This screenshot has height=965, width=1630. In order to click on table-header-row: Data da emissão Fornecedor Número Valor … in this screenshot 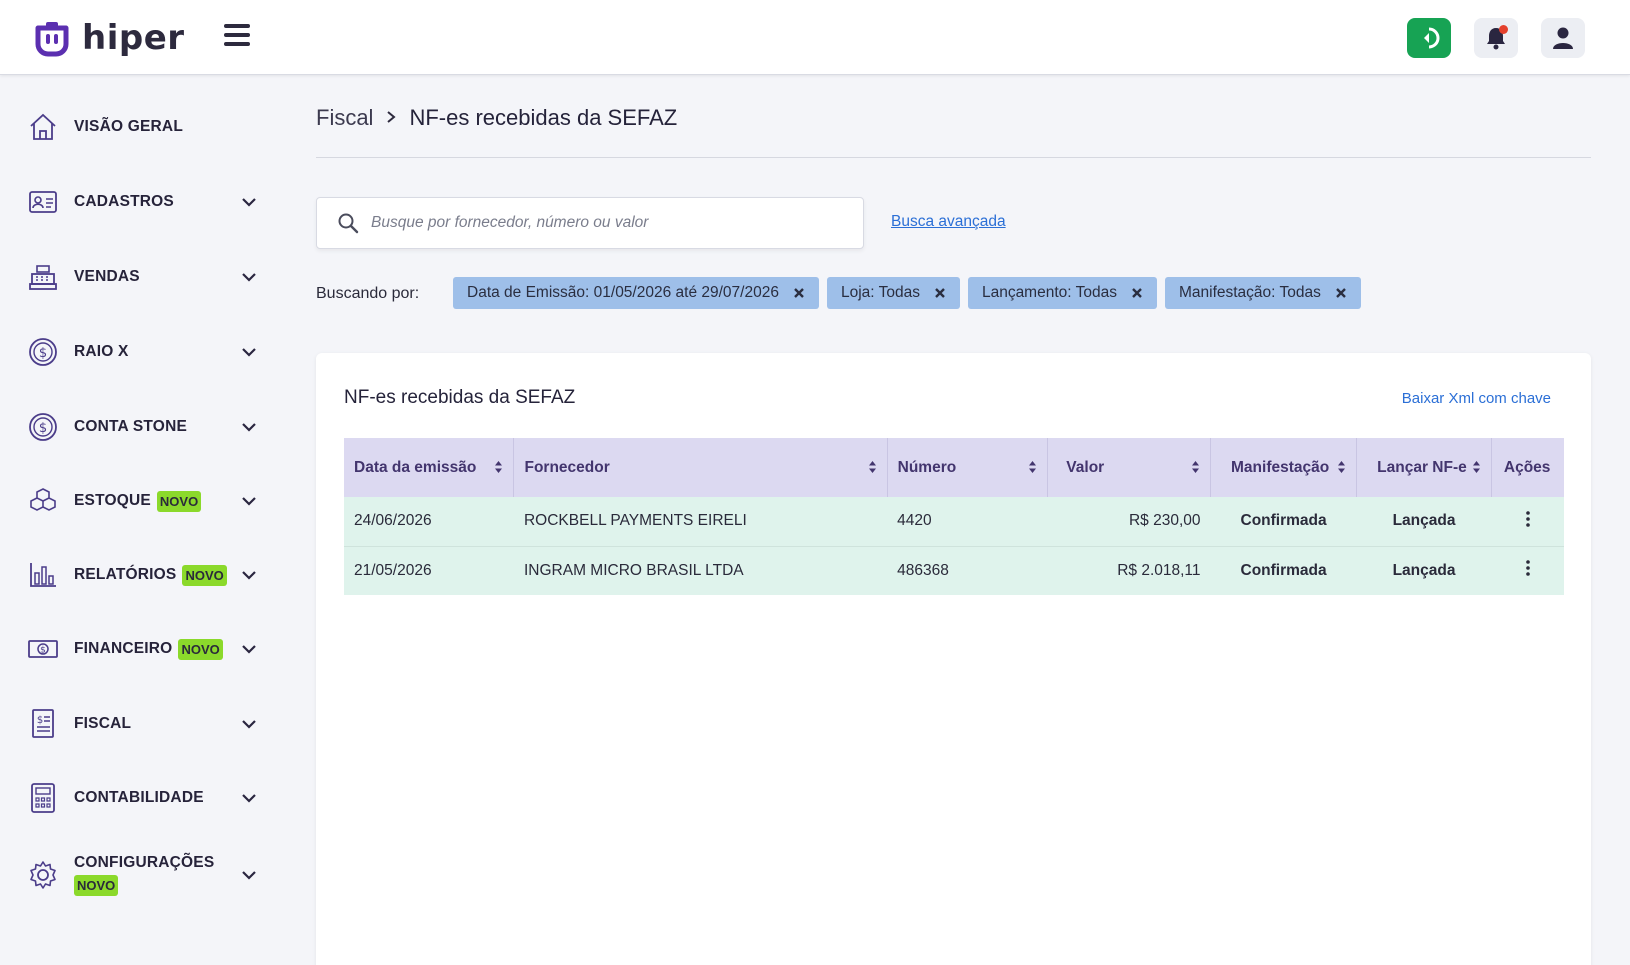, I will do `click(954, 467)`.